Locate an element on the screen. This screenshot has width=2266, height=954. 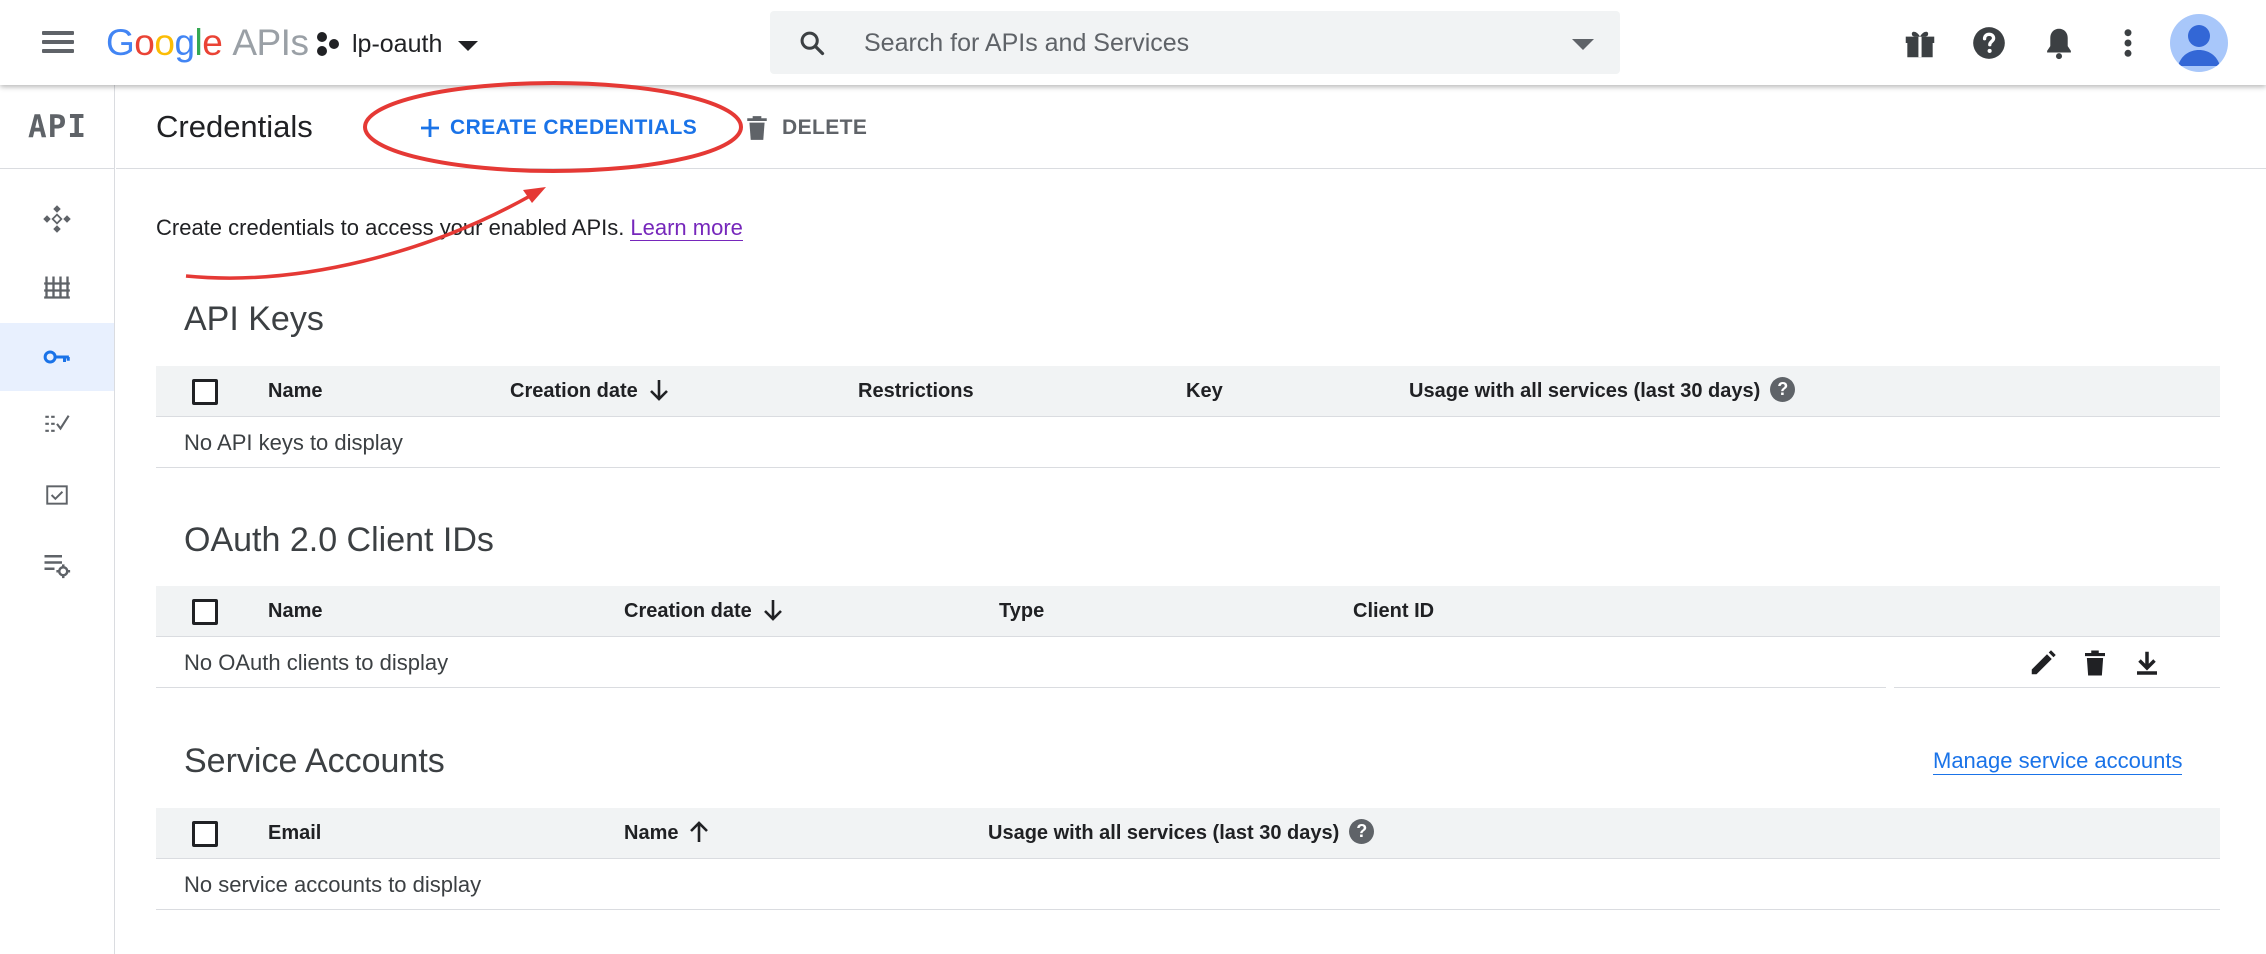
column-client-id: Client ID is located at coordinates (1393, 611).